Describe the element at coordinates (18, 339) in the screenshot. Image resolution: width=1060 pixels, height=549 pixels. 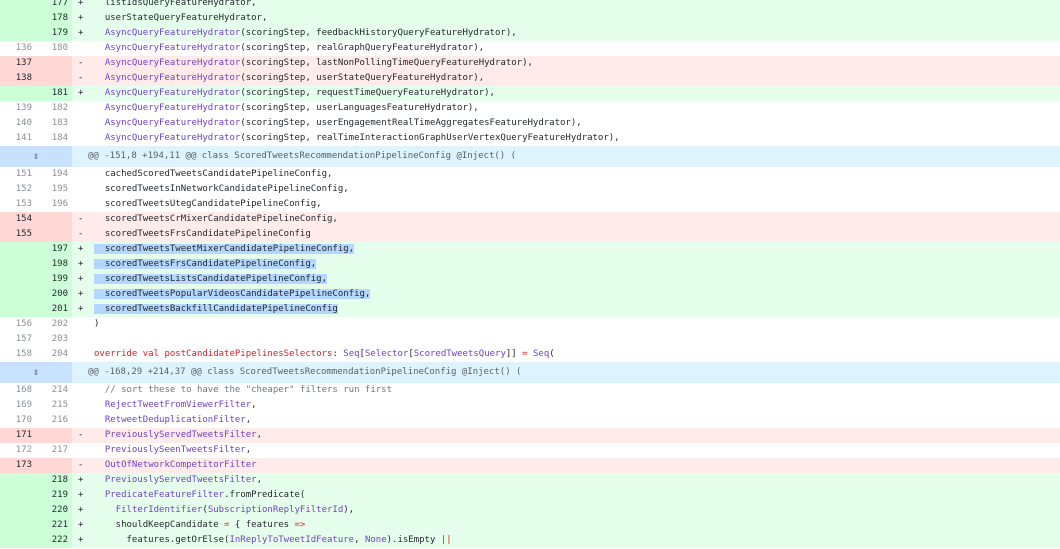
I see `old-line-number: 157` at that location.